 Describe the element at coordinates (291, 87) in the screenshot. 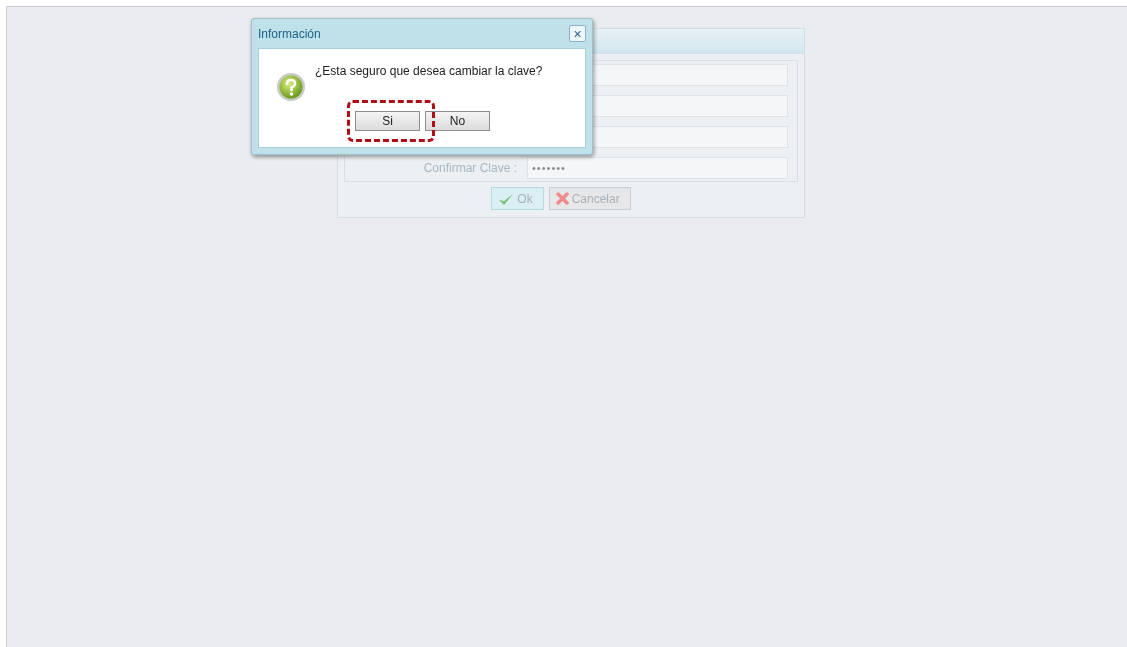

I see `question-icon` at that location.